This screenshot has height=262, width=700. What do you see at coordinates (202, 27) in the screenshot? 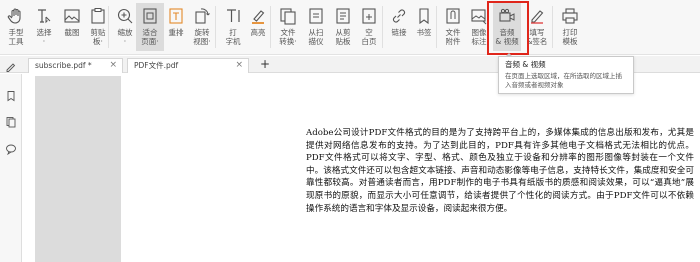
I see `rotate-view-button: 旋转 视图·` at bounding box center [202, 27].